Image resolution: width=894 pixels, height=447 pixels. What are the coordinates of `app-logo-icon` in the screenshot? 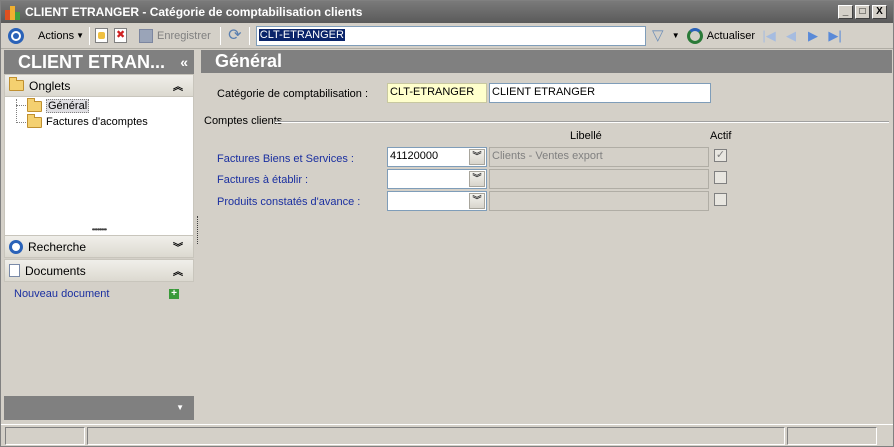 It's located at (13, 12).